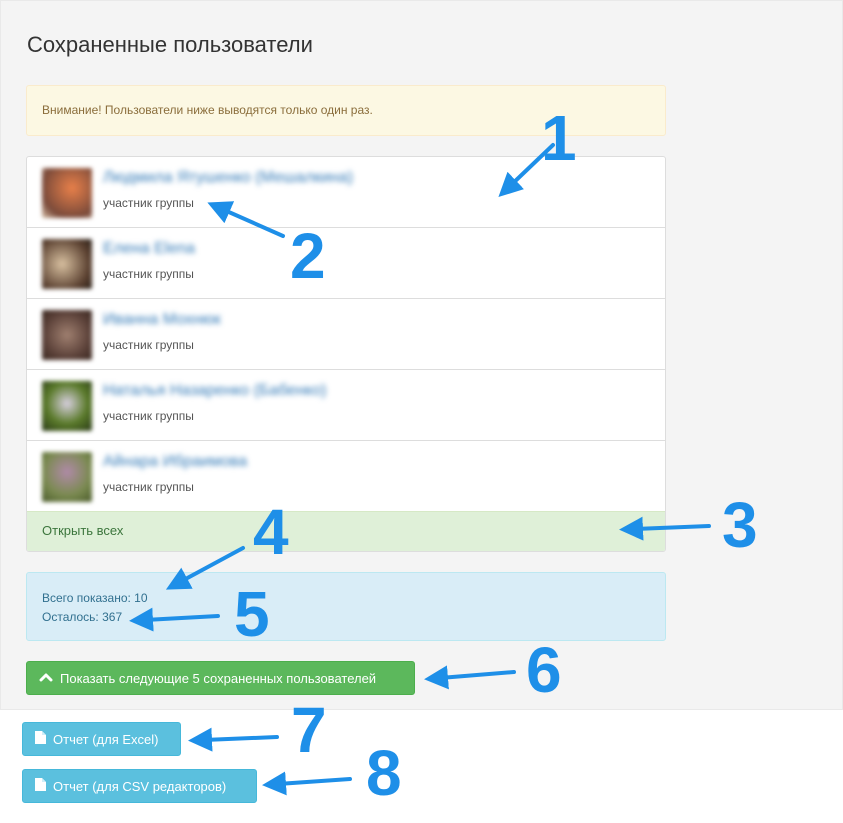  What do you see at coordinates (82, 617) in the screenshot?
I see `remaining-count: Осталось: 367` at bounding box center [82, 617].